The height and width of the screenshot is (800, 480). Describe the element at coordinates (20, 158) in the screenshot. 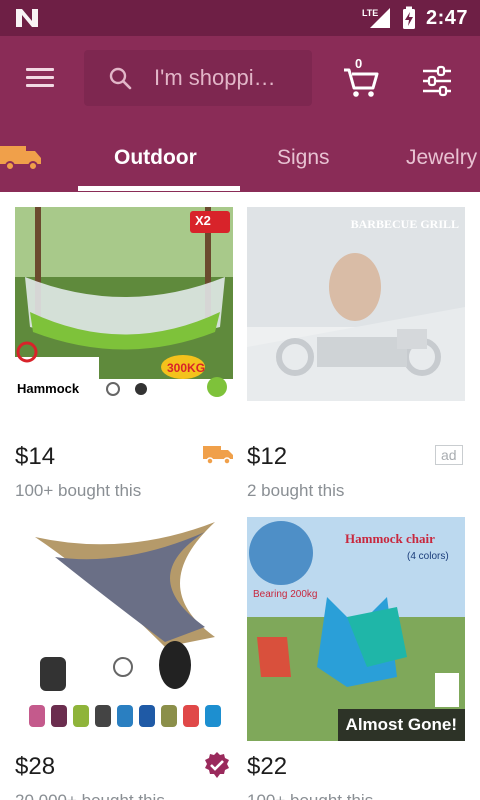

I see `delivery-truck-icon` at that location.